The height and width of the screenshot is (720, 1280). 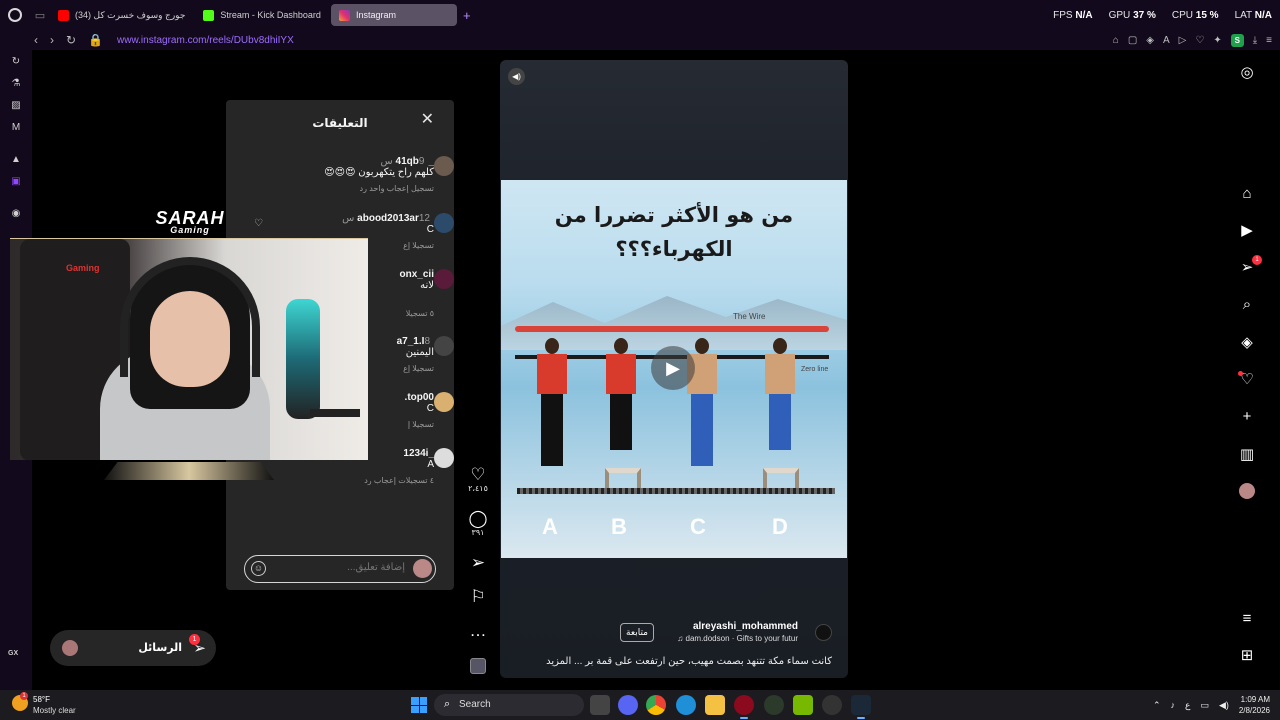 What do you see at coordinates (1132, 40) in the screenshot?
I see `snapshot-icon: ▢` at bounding box center [1132, 40].